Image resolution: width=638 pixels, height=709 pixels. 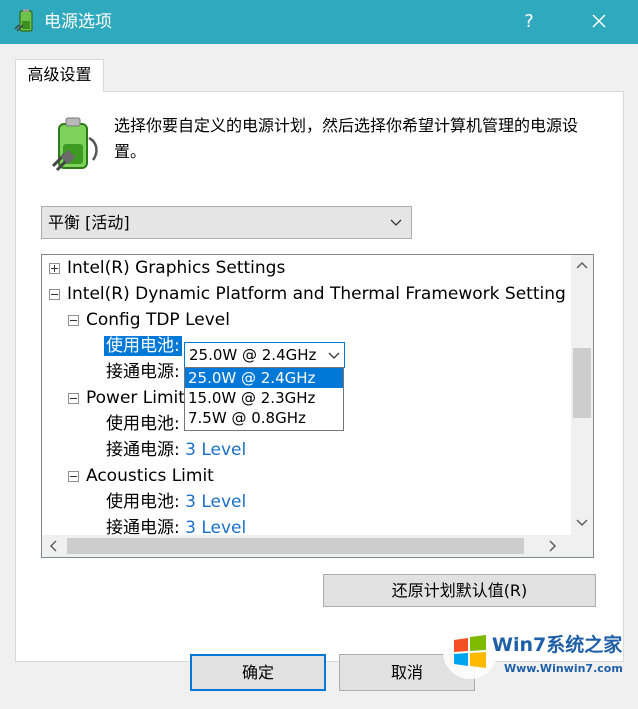 What do you see at coordinates (563, 668) in the screenshot?
I see `watermark-url: Www.Winwin7.com` at bounding box center [563, 668].